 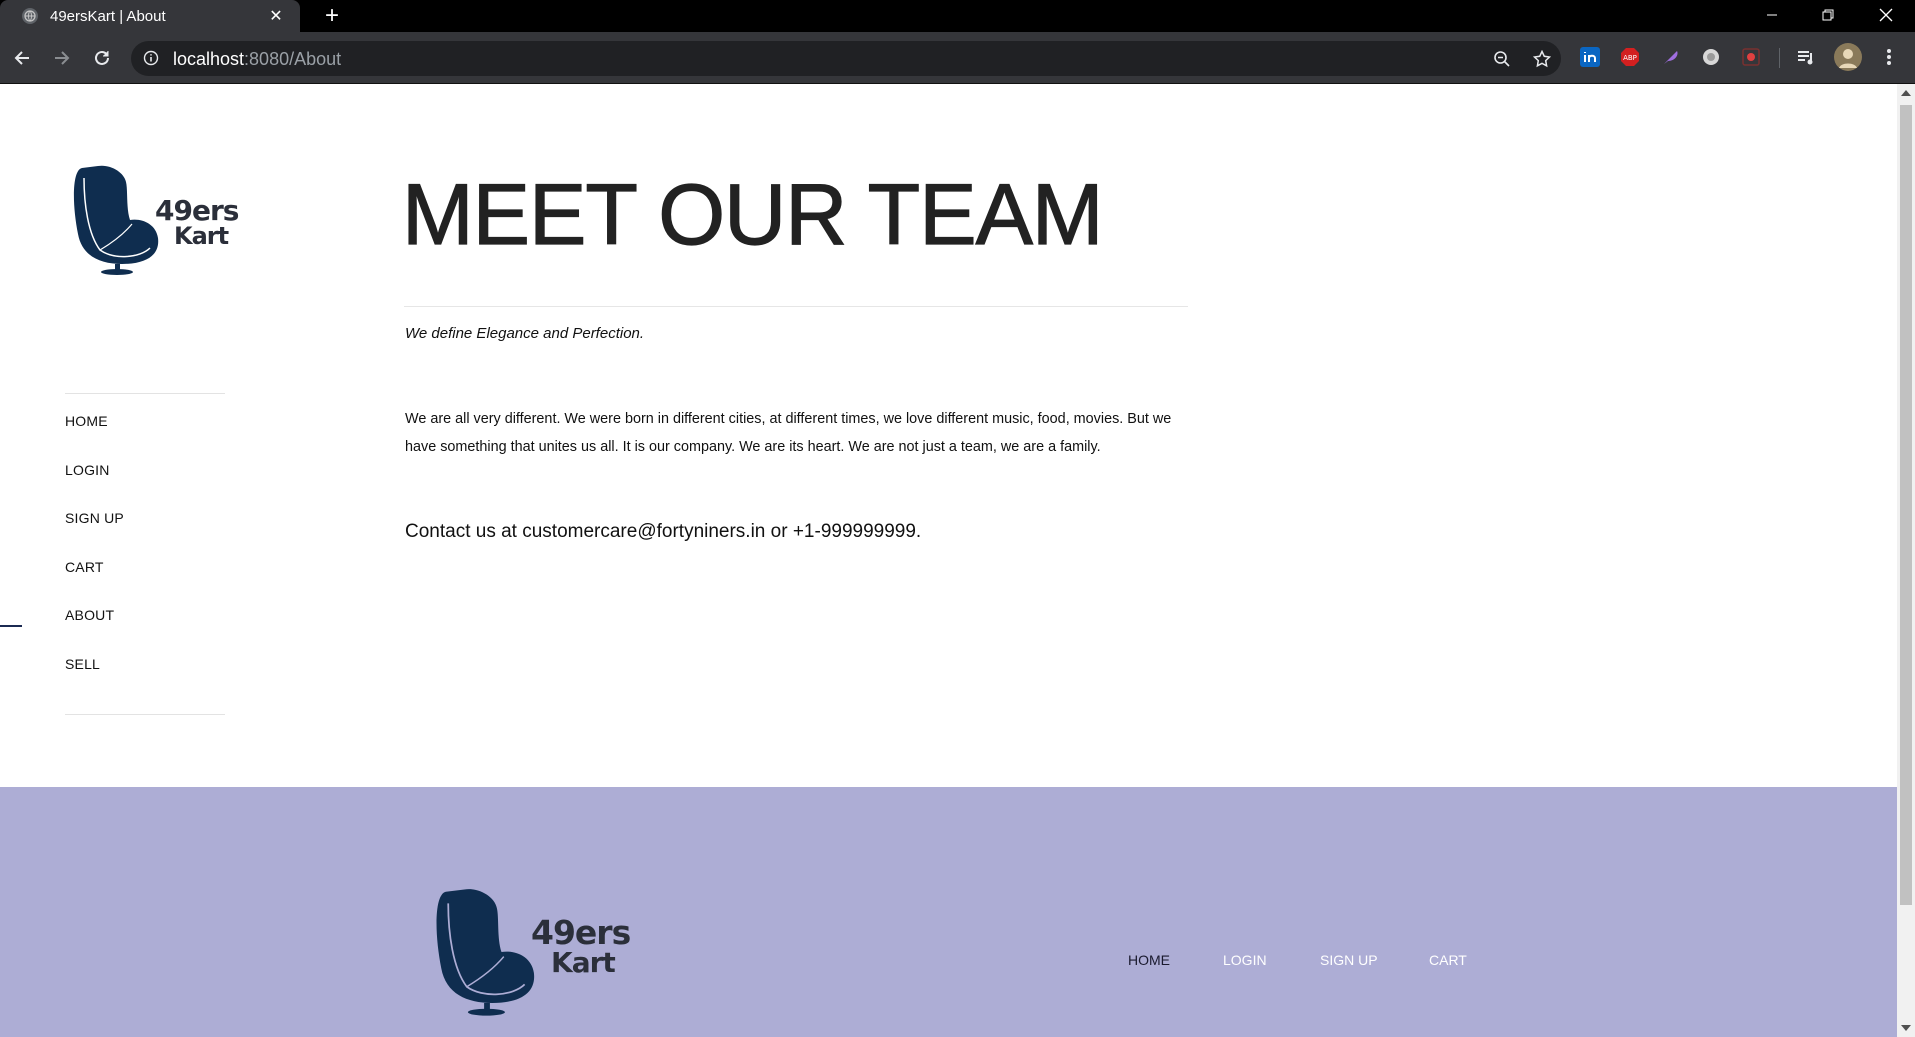 I want to click on footer-link-sign-up: SIGN UP, so click(x=1349, y=960).